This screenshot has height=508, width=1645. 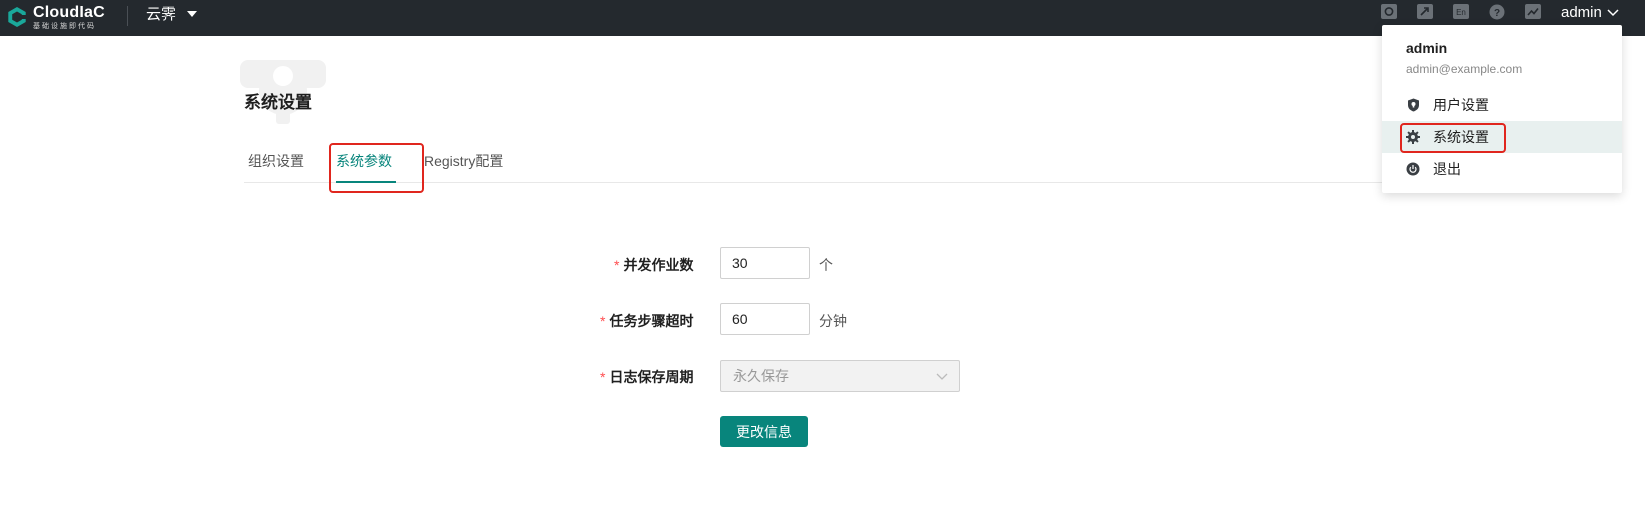 What do you see at coordinates (1502, 105) in the screenshot?
I see `menu-item-user-settings: 用户设置` at bounding box center [1502, 105].